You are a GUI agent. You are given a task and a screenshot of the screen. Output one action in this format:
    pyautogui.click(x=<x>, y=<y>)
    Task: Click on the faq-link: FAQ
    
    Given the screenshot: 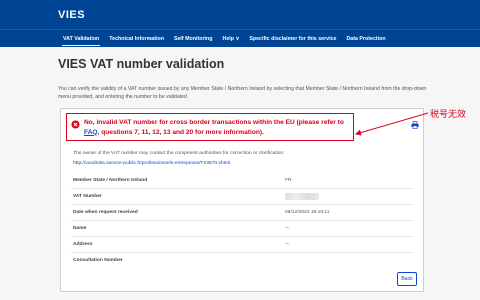 What is the action you would take?
    pyautogui.click(x=91, y=132)
    